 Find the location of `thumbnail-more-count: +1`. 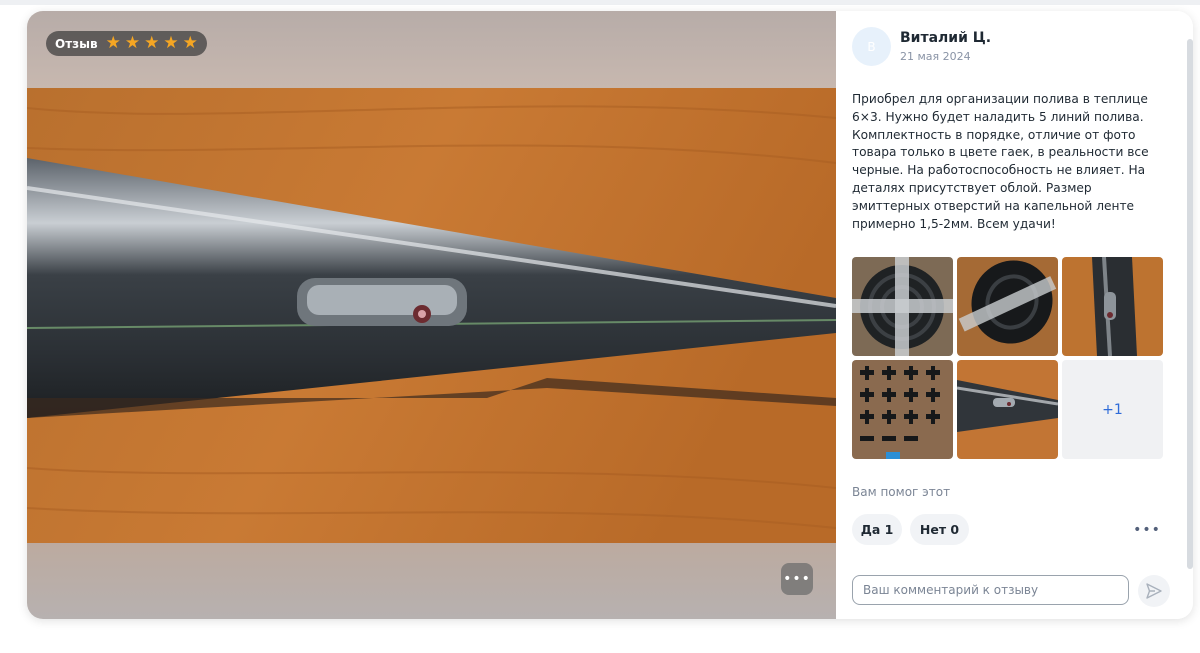

thumbnail-more-count: +1 is located at coordinates (1112, 409).